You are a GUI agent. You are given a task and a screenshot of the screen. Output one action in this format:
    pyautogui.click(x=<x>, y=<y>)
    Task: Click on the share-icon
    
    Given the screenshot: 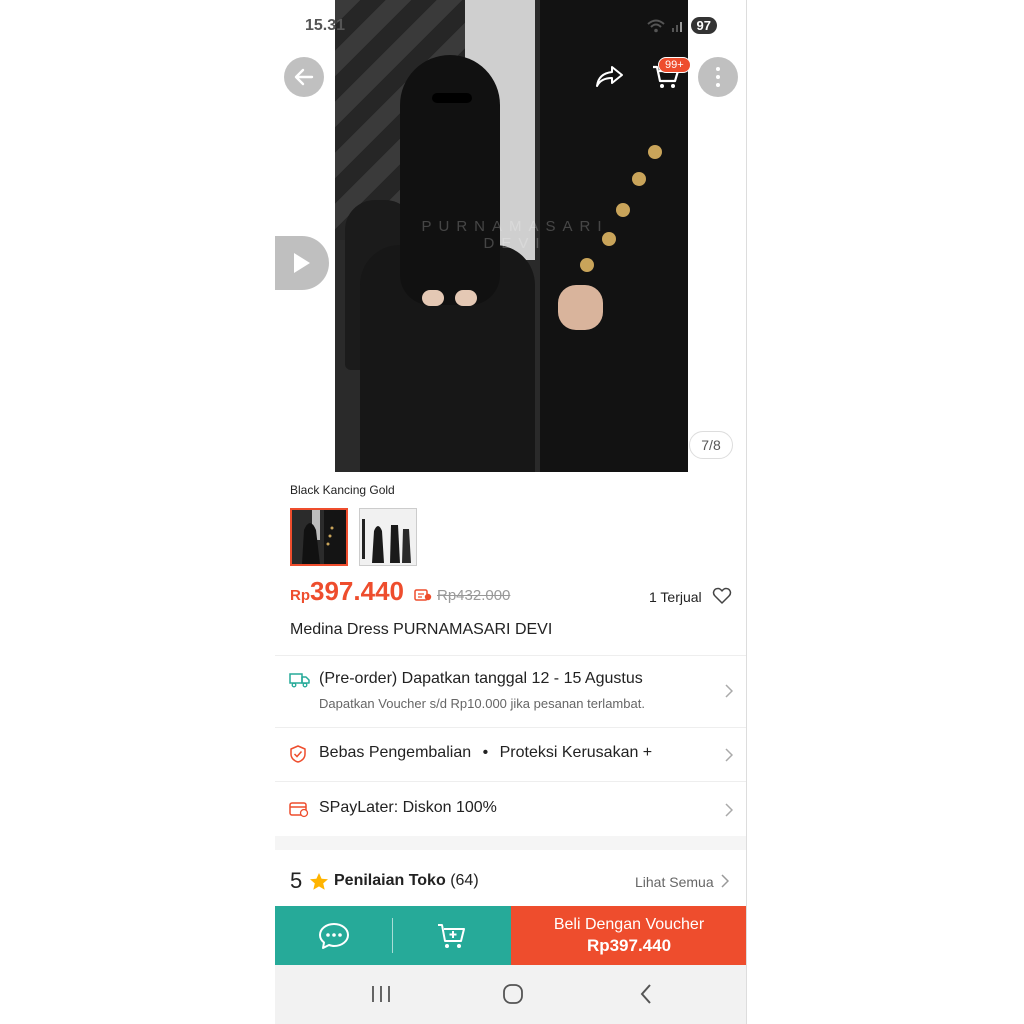 What is the action you would take?
    pyautogui.click(x=609, y=76)
    